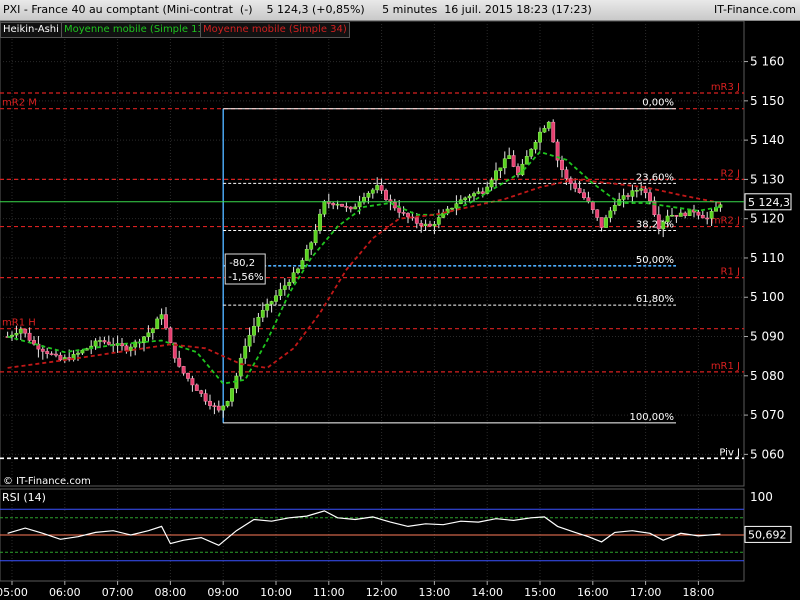 This screenshot has height=600, width=800. Describe the element at coordinates (275, 30) in the screenshot. I see `ma34-label: Moyenne mobile (Simple 34)` at that location.